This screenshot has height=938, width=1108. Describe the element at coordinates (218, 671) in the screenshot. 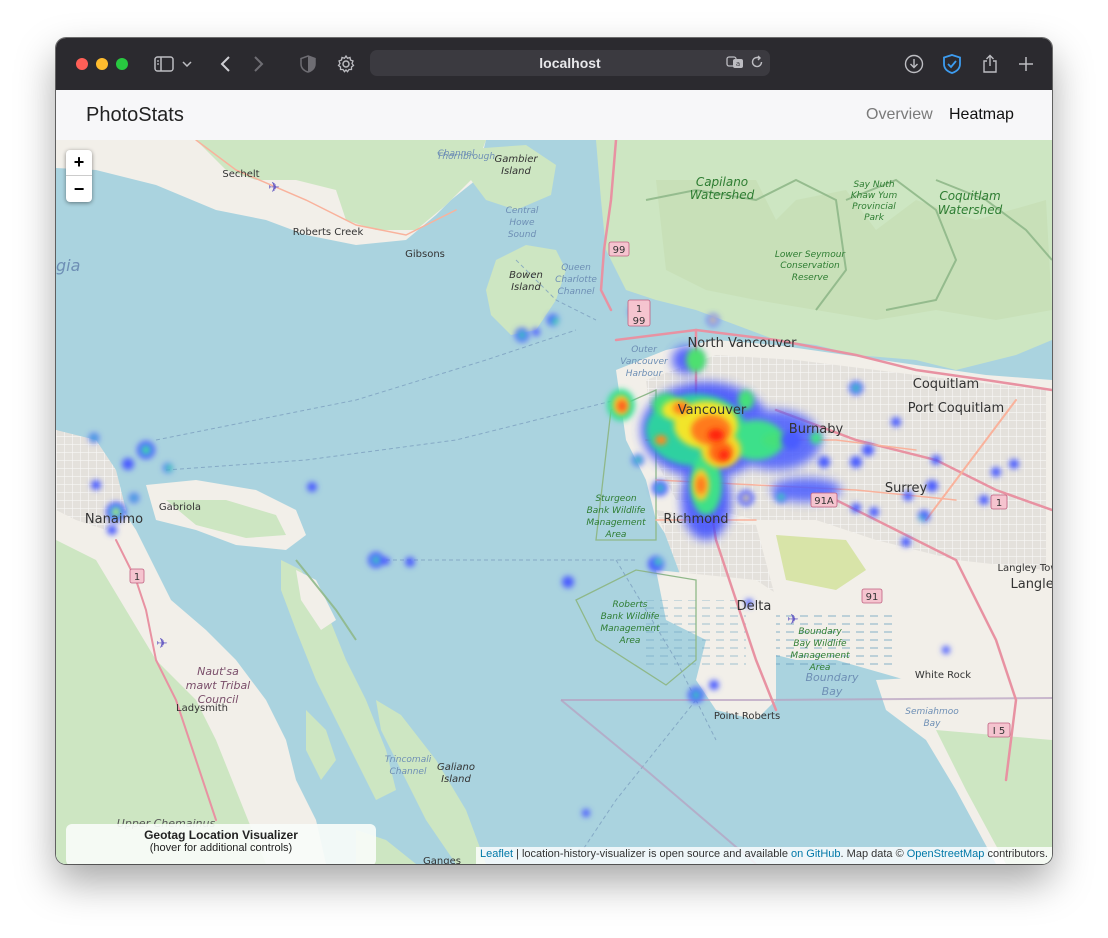

I see `label-nautsa-1: Naut'sa` at that location.